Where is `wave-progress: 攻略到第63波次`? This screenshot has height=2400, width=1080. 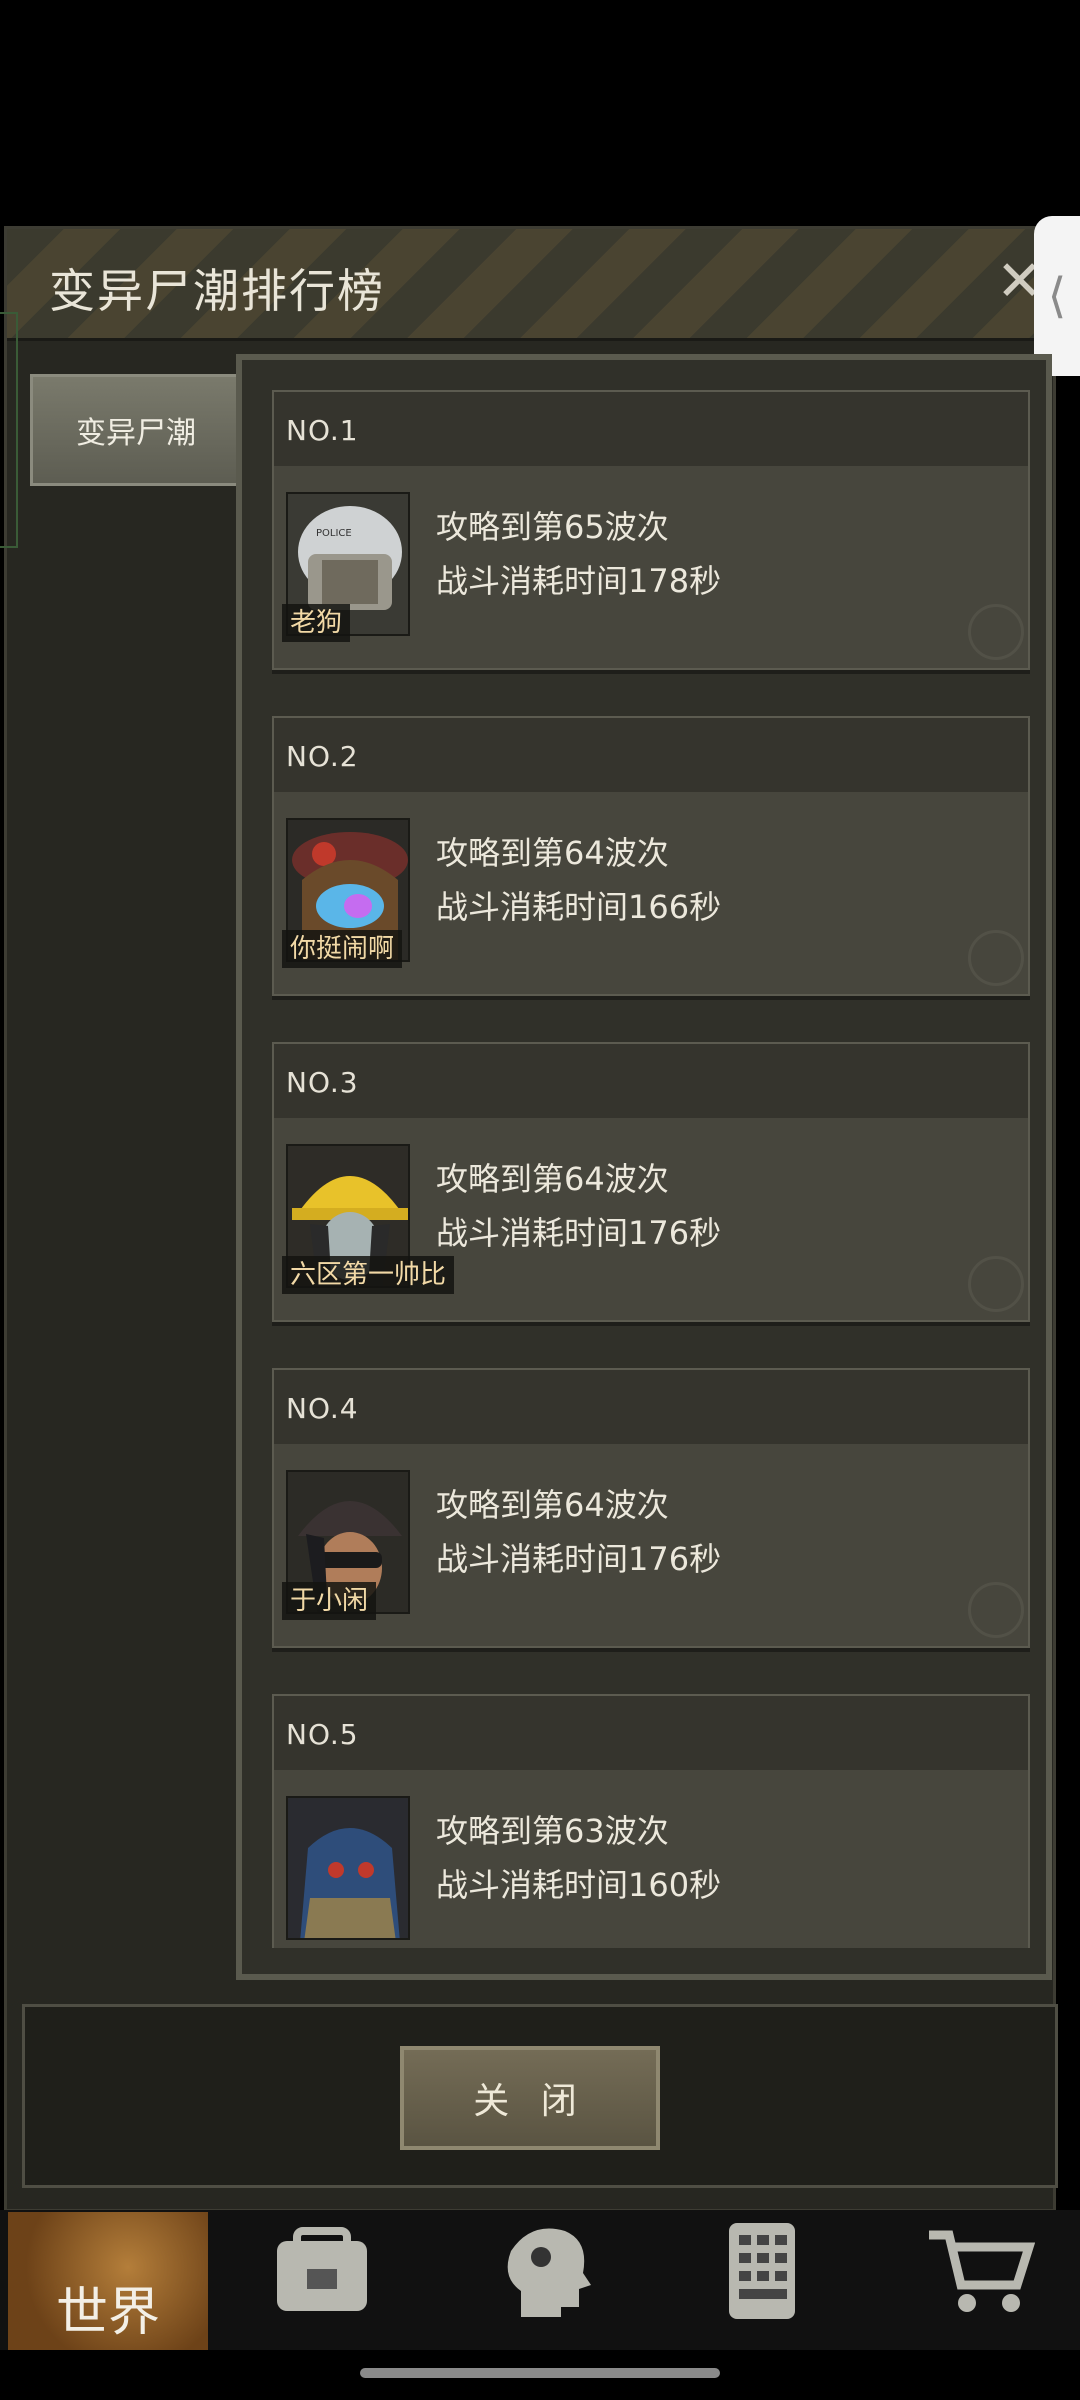 wave-progress: 攻略到第63波次 is located at coordinates (552, 1831).